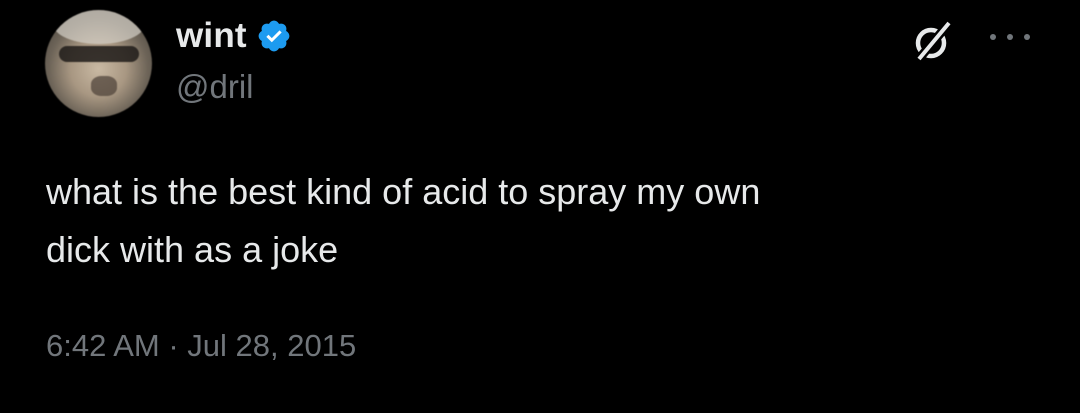  I want to click on avatar, so click(98, 63).